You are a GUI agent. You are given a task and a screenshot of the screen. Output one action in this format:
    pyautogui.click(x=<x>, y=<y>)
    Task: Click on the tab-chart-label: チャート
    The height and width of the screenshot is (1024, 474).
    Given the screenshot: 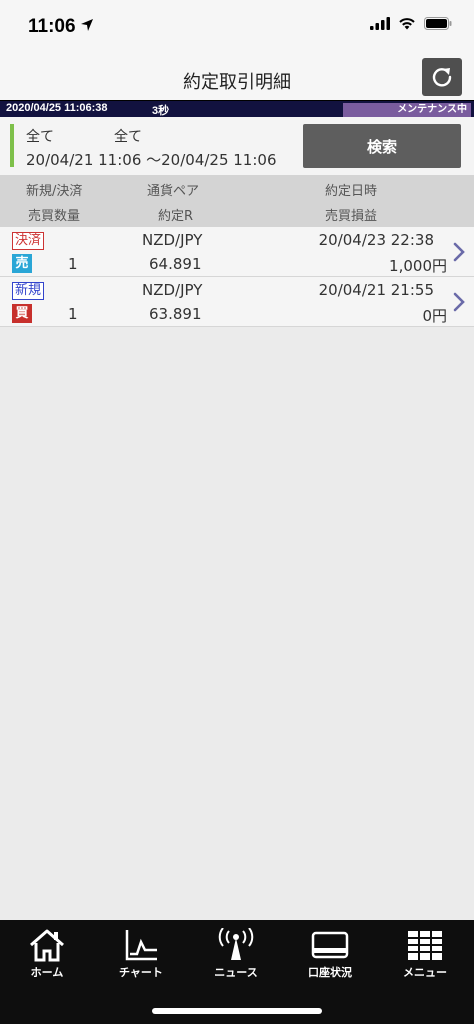 What is the action you would take?
    pyautogui.click(x=141, y=972)
    